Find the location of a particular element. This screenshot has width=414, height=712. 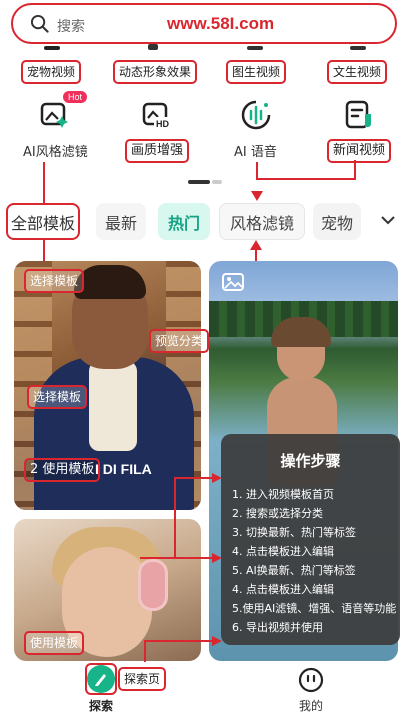

tab-latest: 最新 is located at coordinates (121, 221).